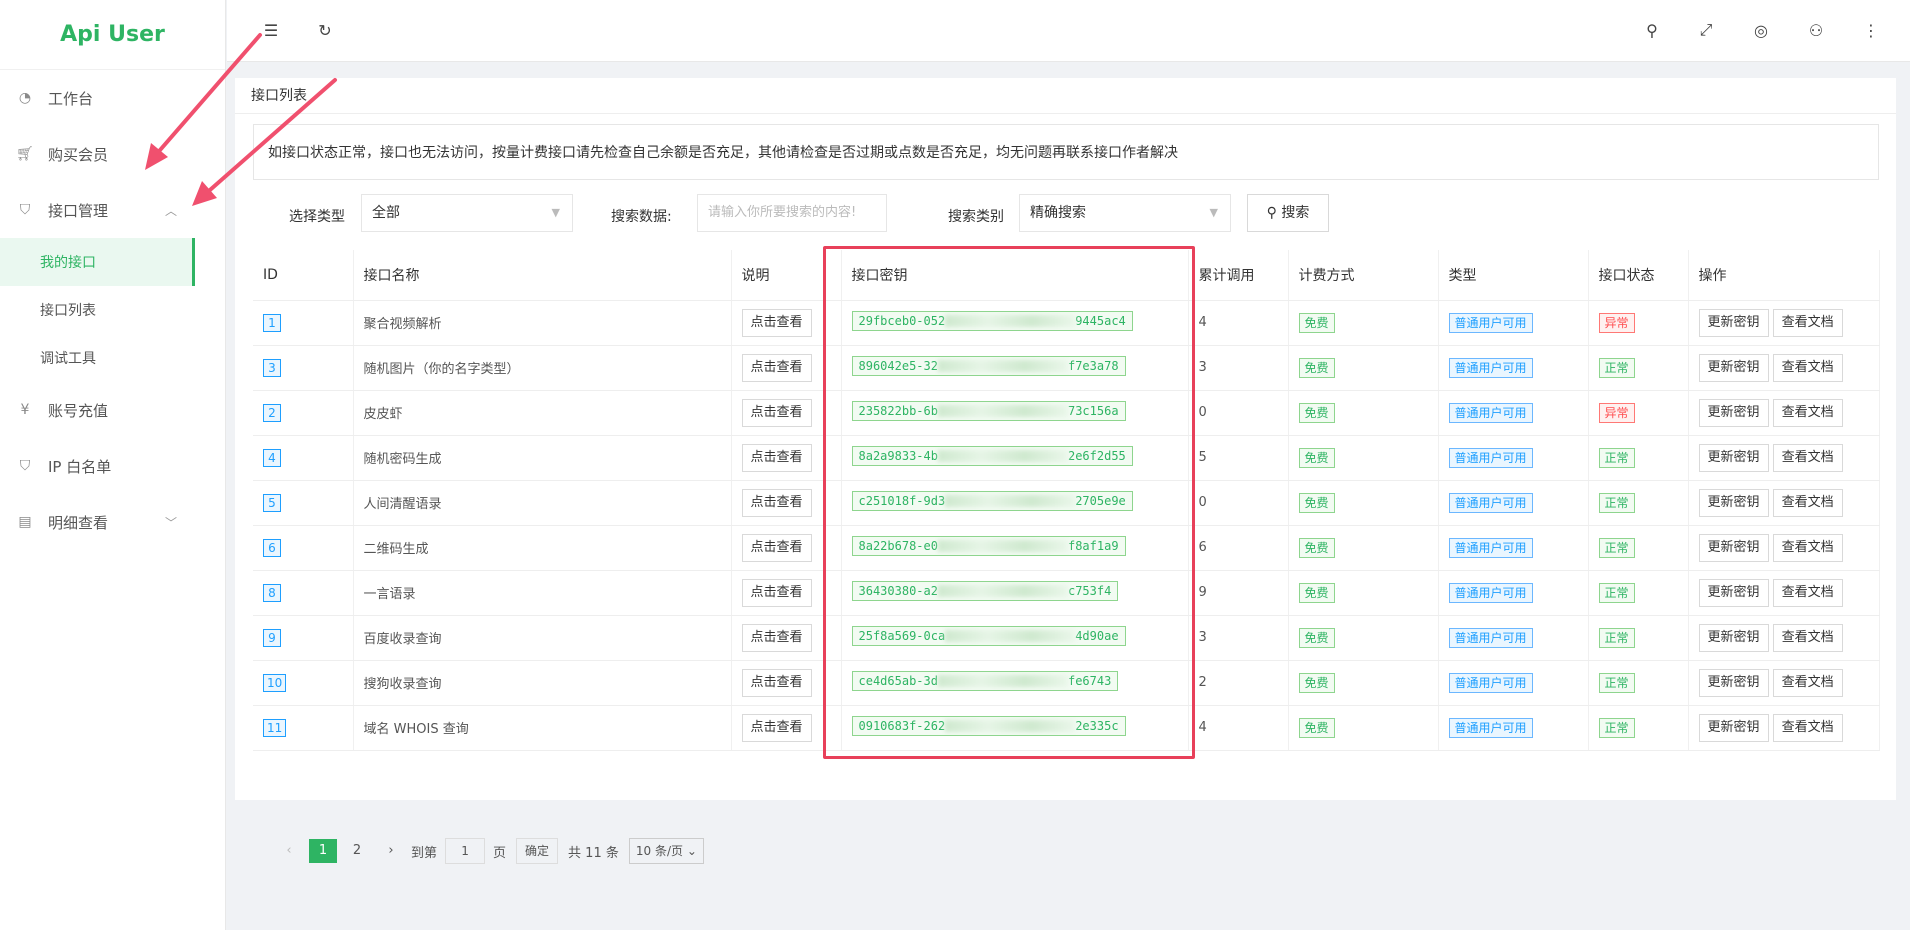  Describe the element at coordinates (112, 210) in the screenshot. I see `sidebar-item-api-management: ⛉ 接口管理 ︿` at that location.